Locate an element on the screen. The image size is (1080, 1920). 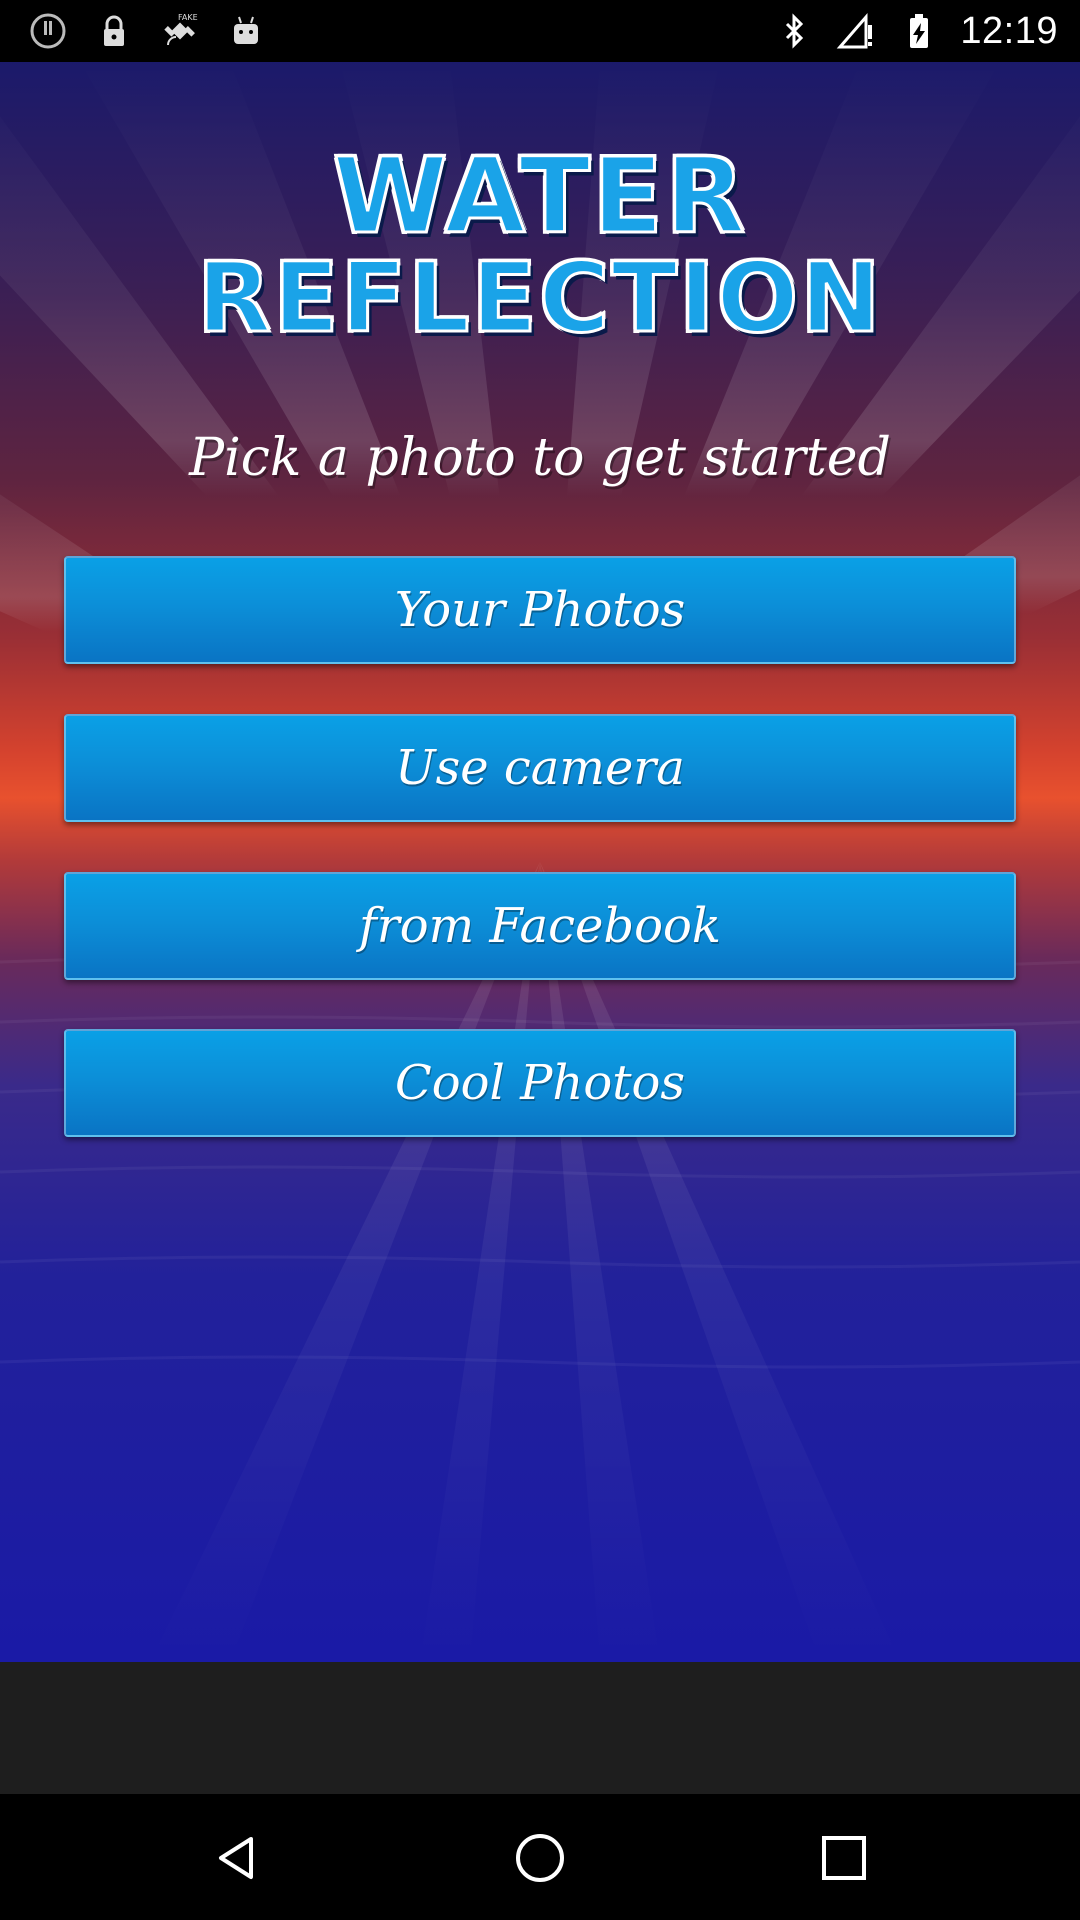
status-right-icons: 12:19 is located at coordinates (916, 31).